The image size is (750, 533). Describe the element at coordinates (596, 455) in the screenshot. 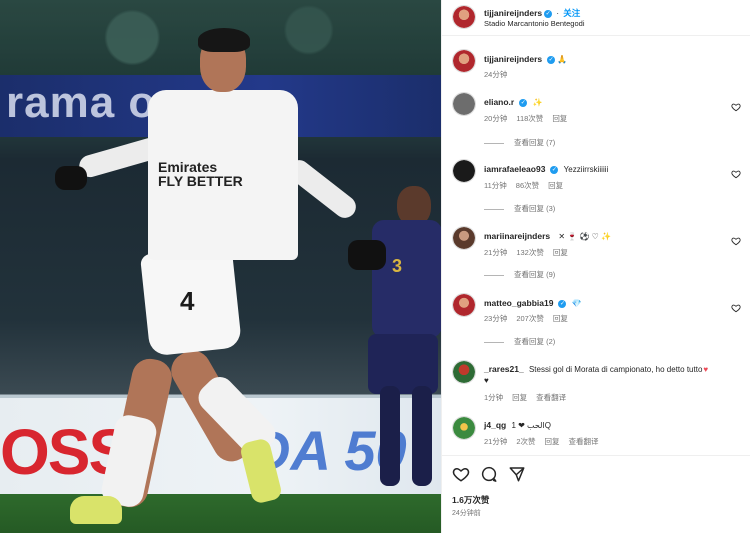

I see `actions-divider` at that location.